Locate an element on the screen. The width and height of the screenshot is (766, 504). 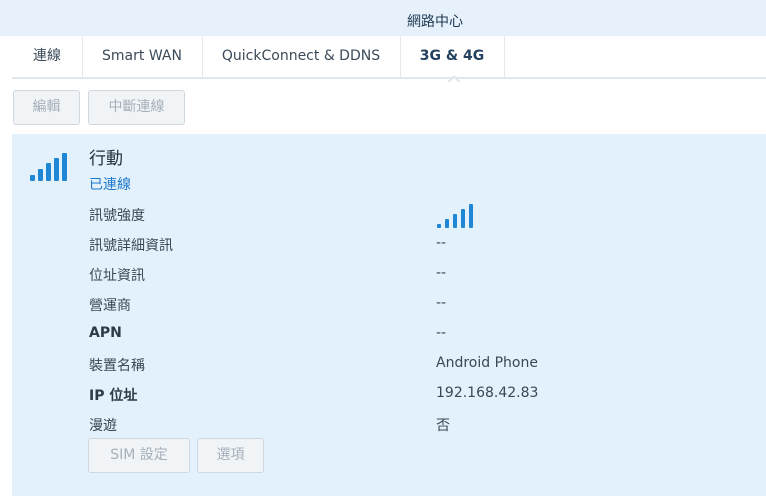
edit-button: 編輯 is located at coordinates (46, 107).